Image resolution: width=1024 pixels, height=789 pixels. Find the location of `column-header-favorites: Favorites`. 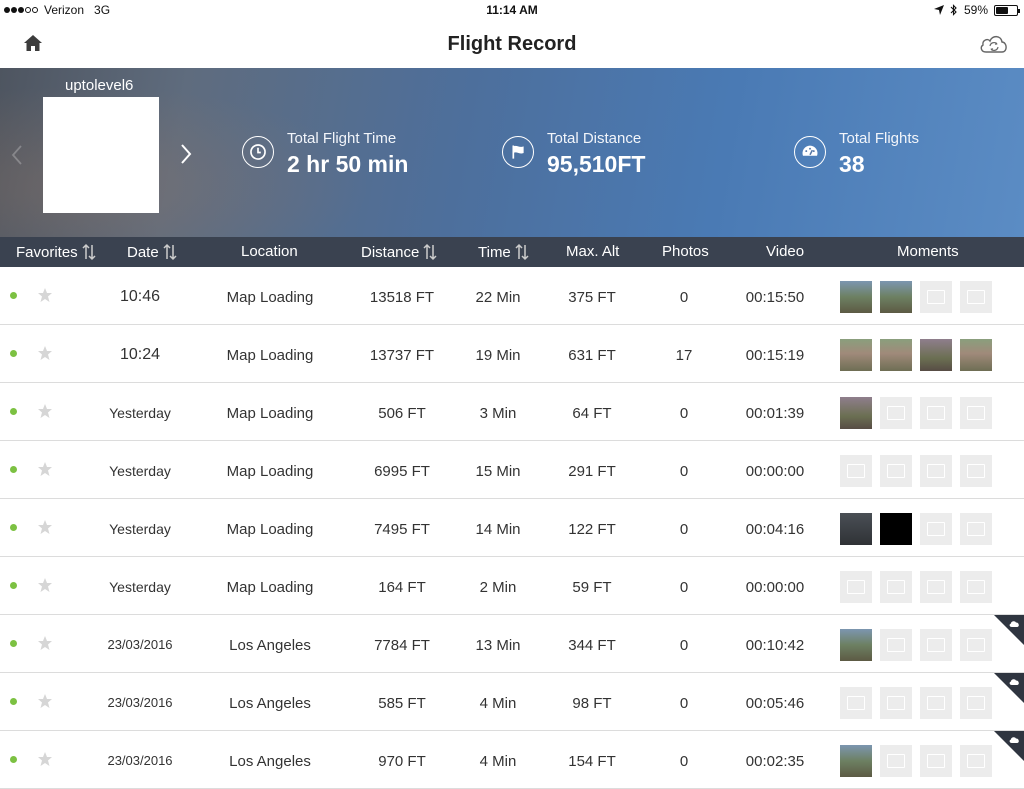

column-header-favorites: Favorites is located at coordinates (56, 252).